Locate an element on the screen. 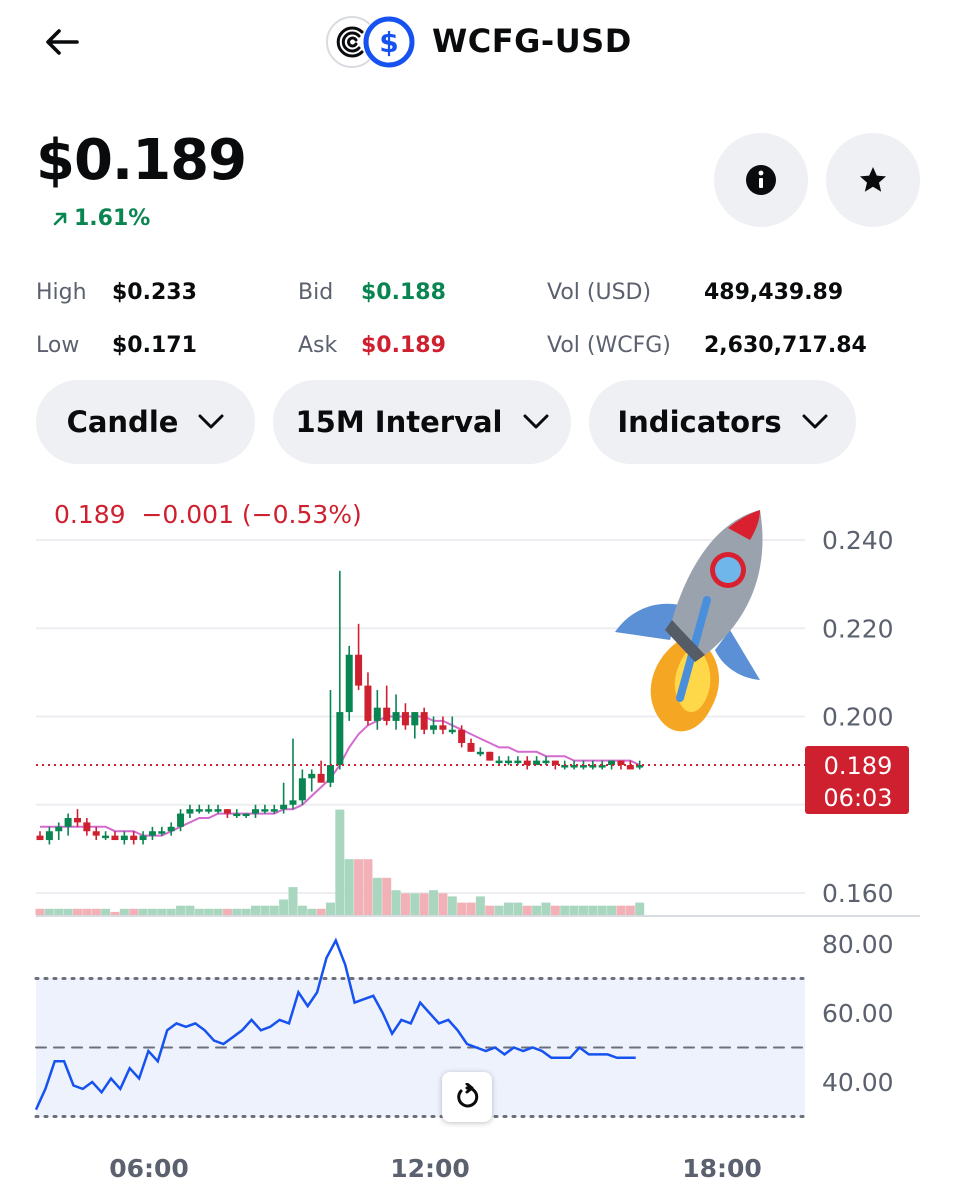 This screenshot has width=955, height=1200. vol-usd-value: 489,439.89 is located at coordinates (774, 292).